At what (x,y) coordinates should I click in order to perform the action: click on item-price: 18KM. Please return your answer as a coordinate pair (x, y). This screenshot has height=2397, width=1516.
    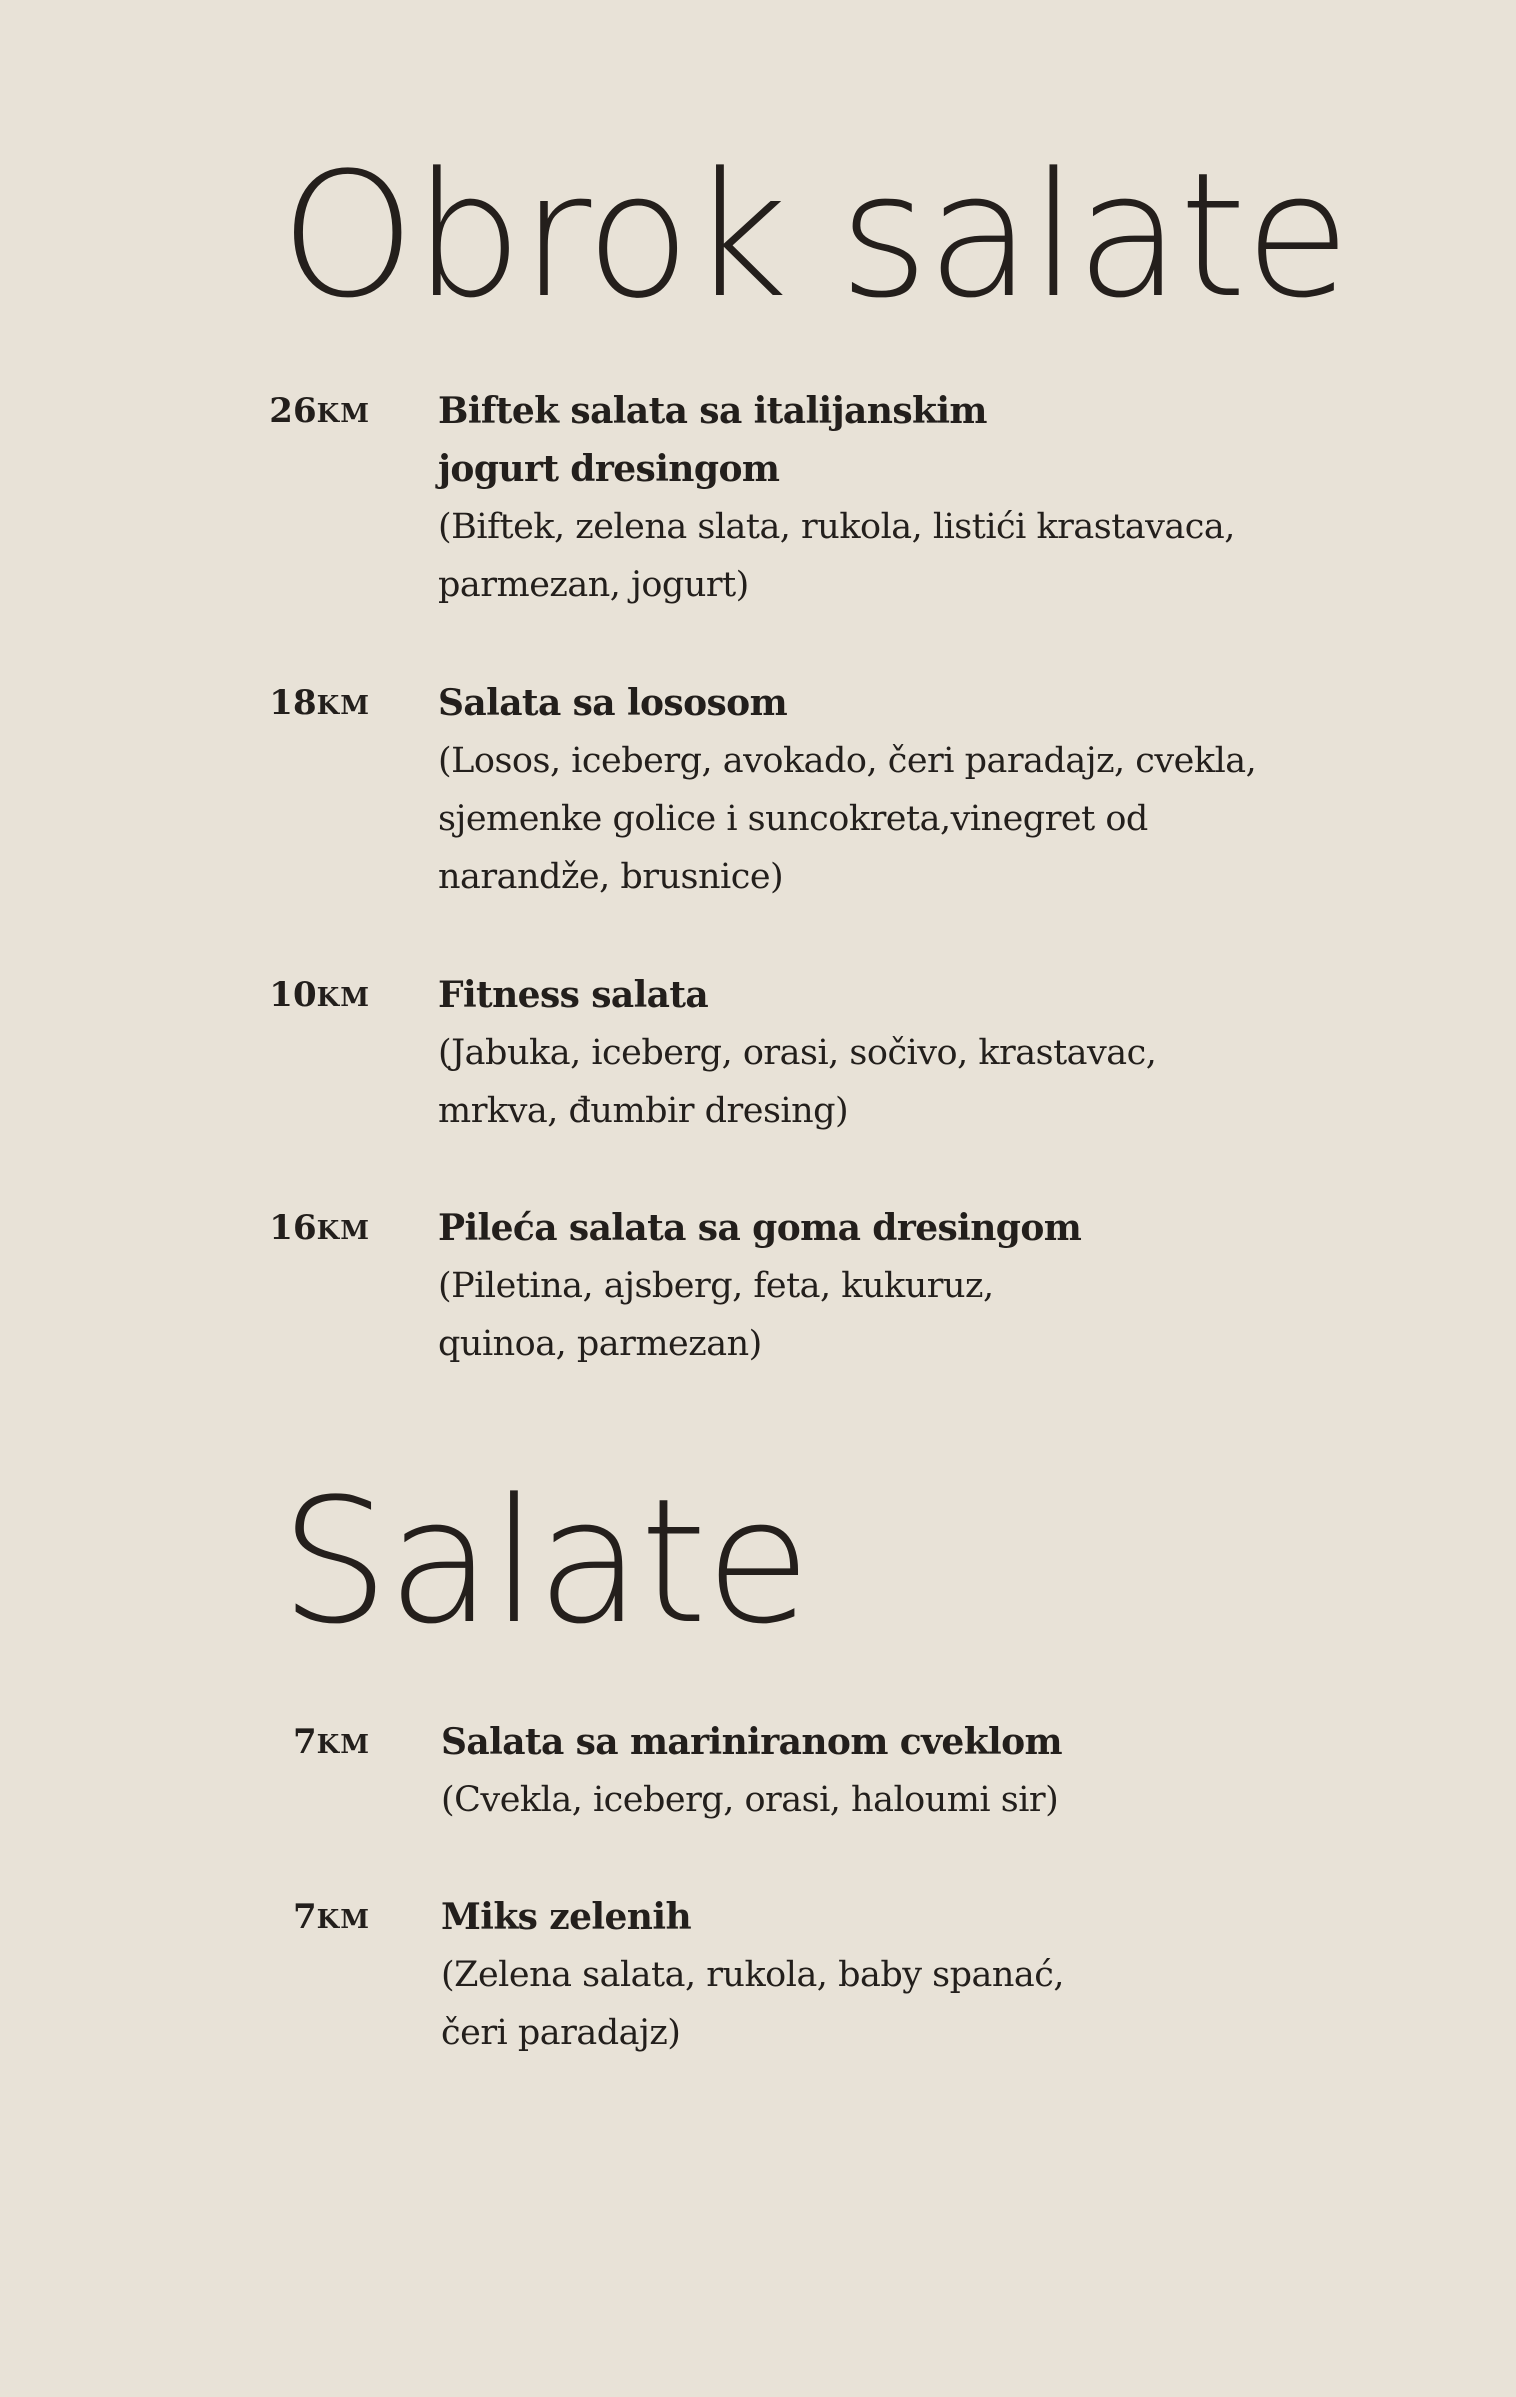
    Looking at the image, I should click on (319, 704).